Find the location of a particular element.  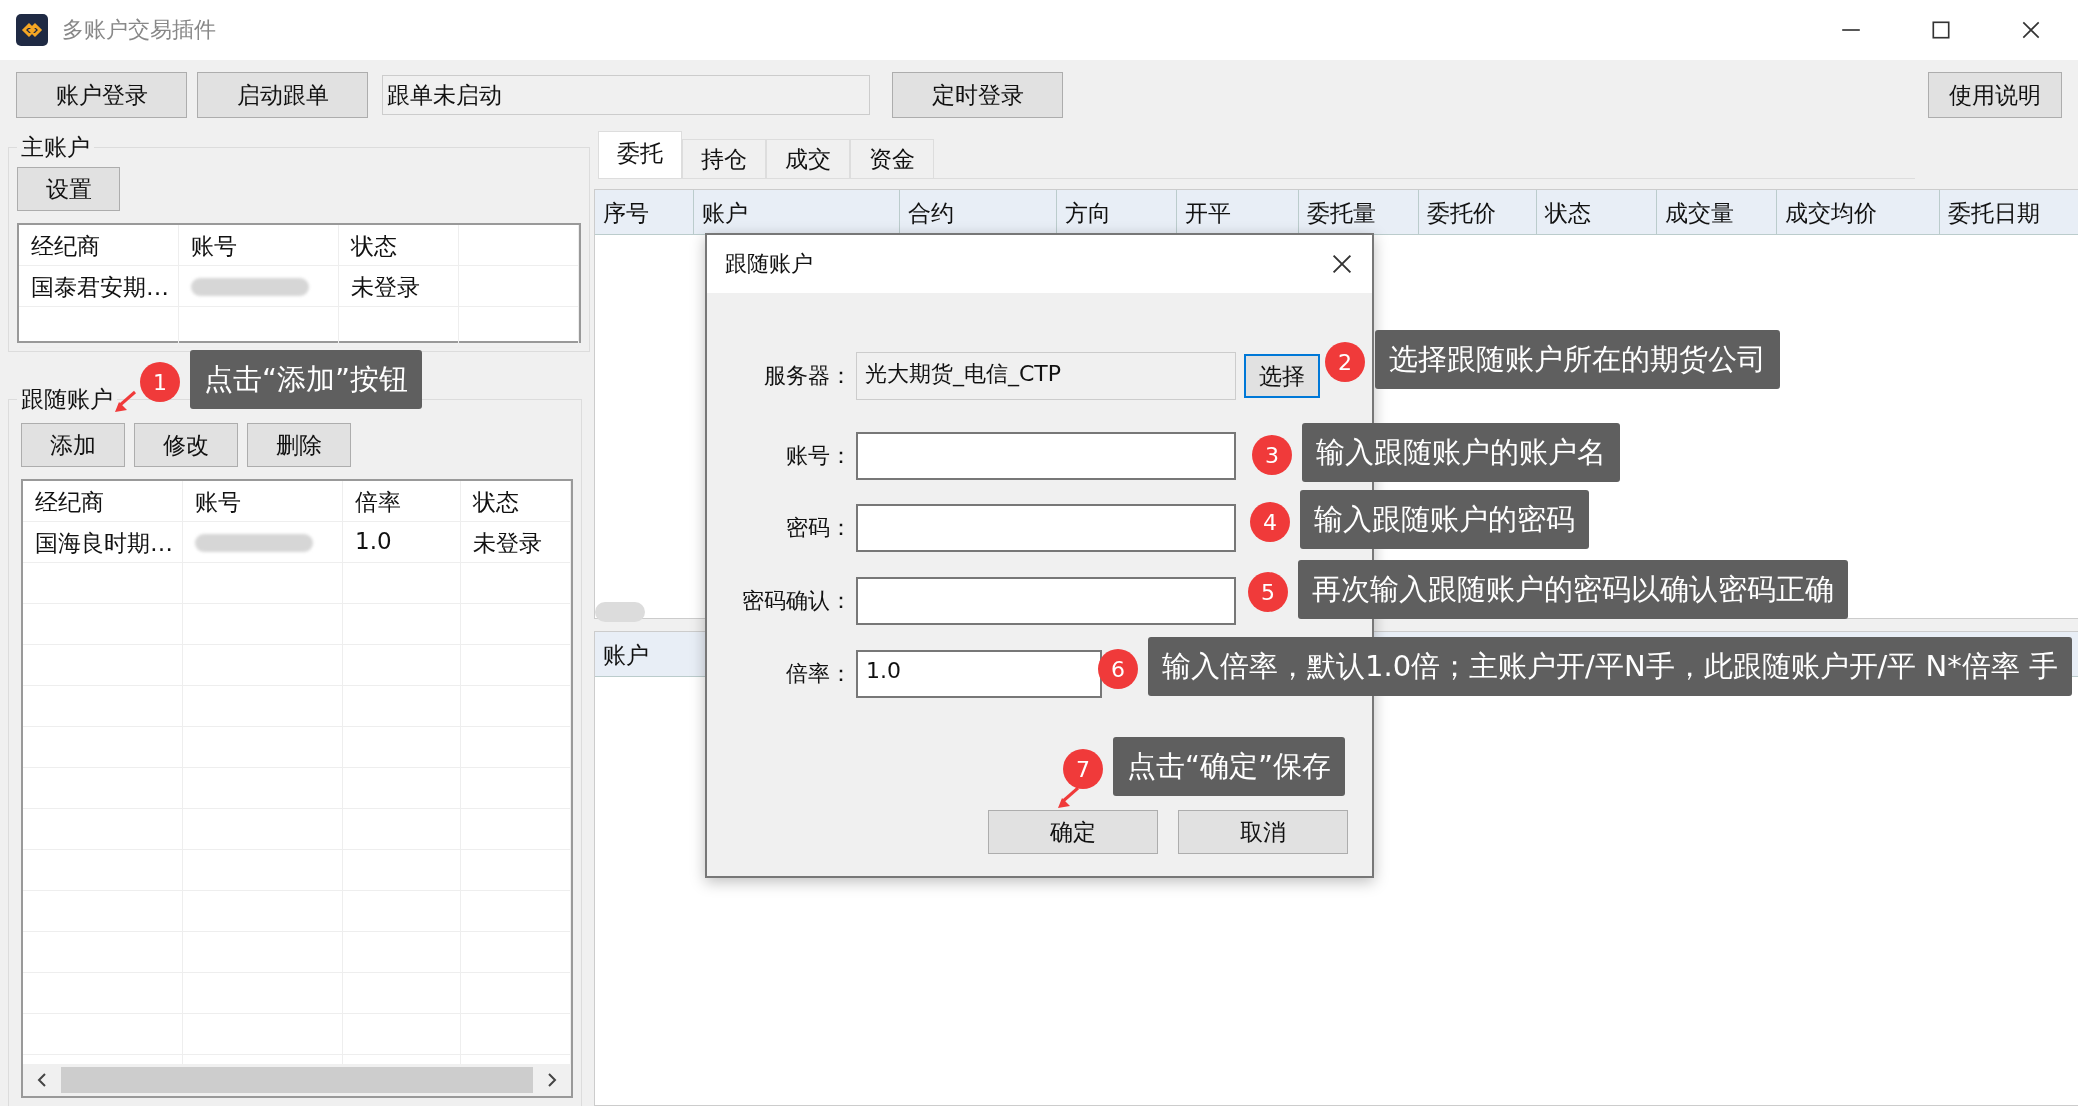

help-button: 使用说明 is located at coordinates (1995, 95).